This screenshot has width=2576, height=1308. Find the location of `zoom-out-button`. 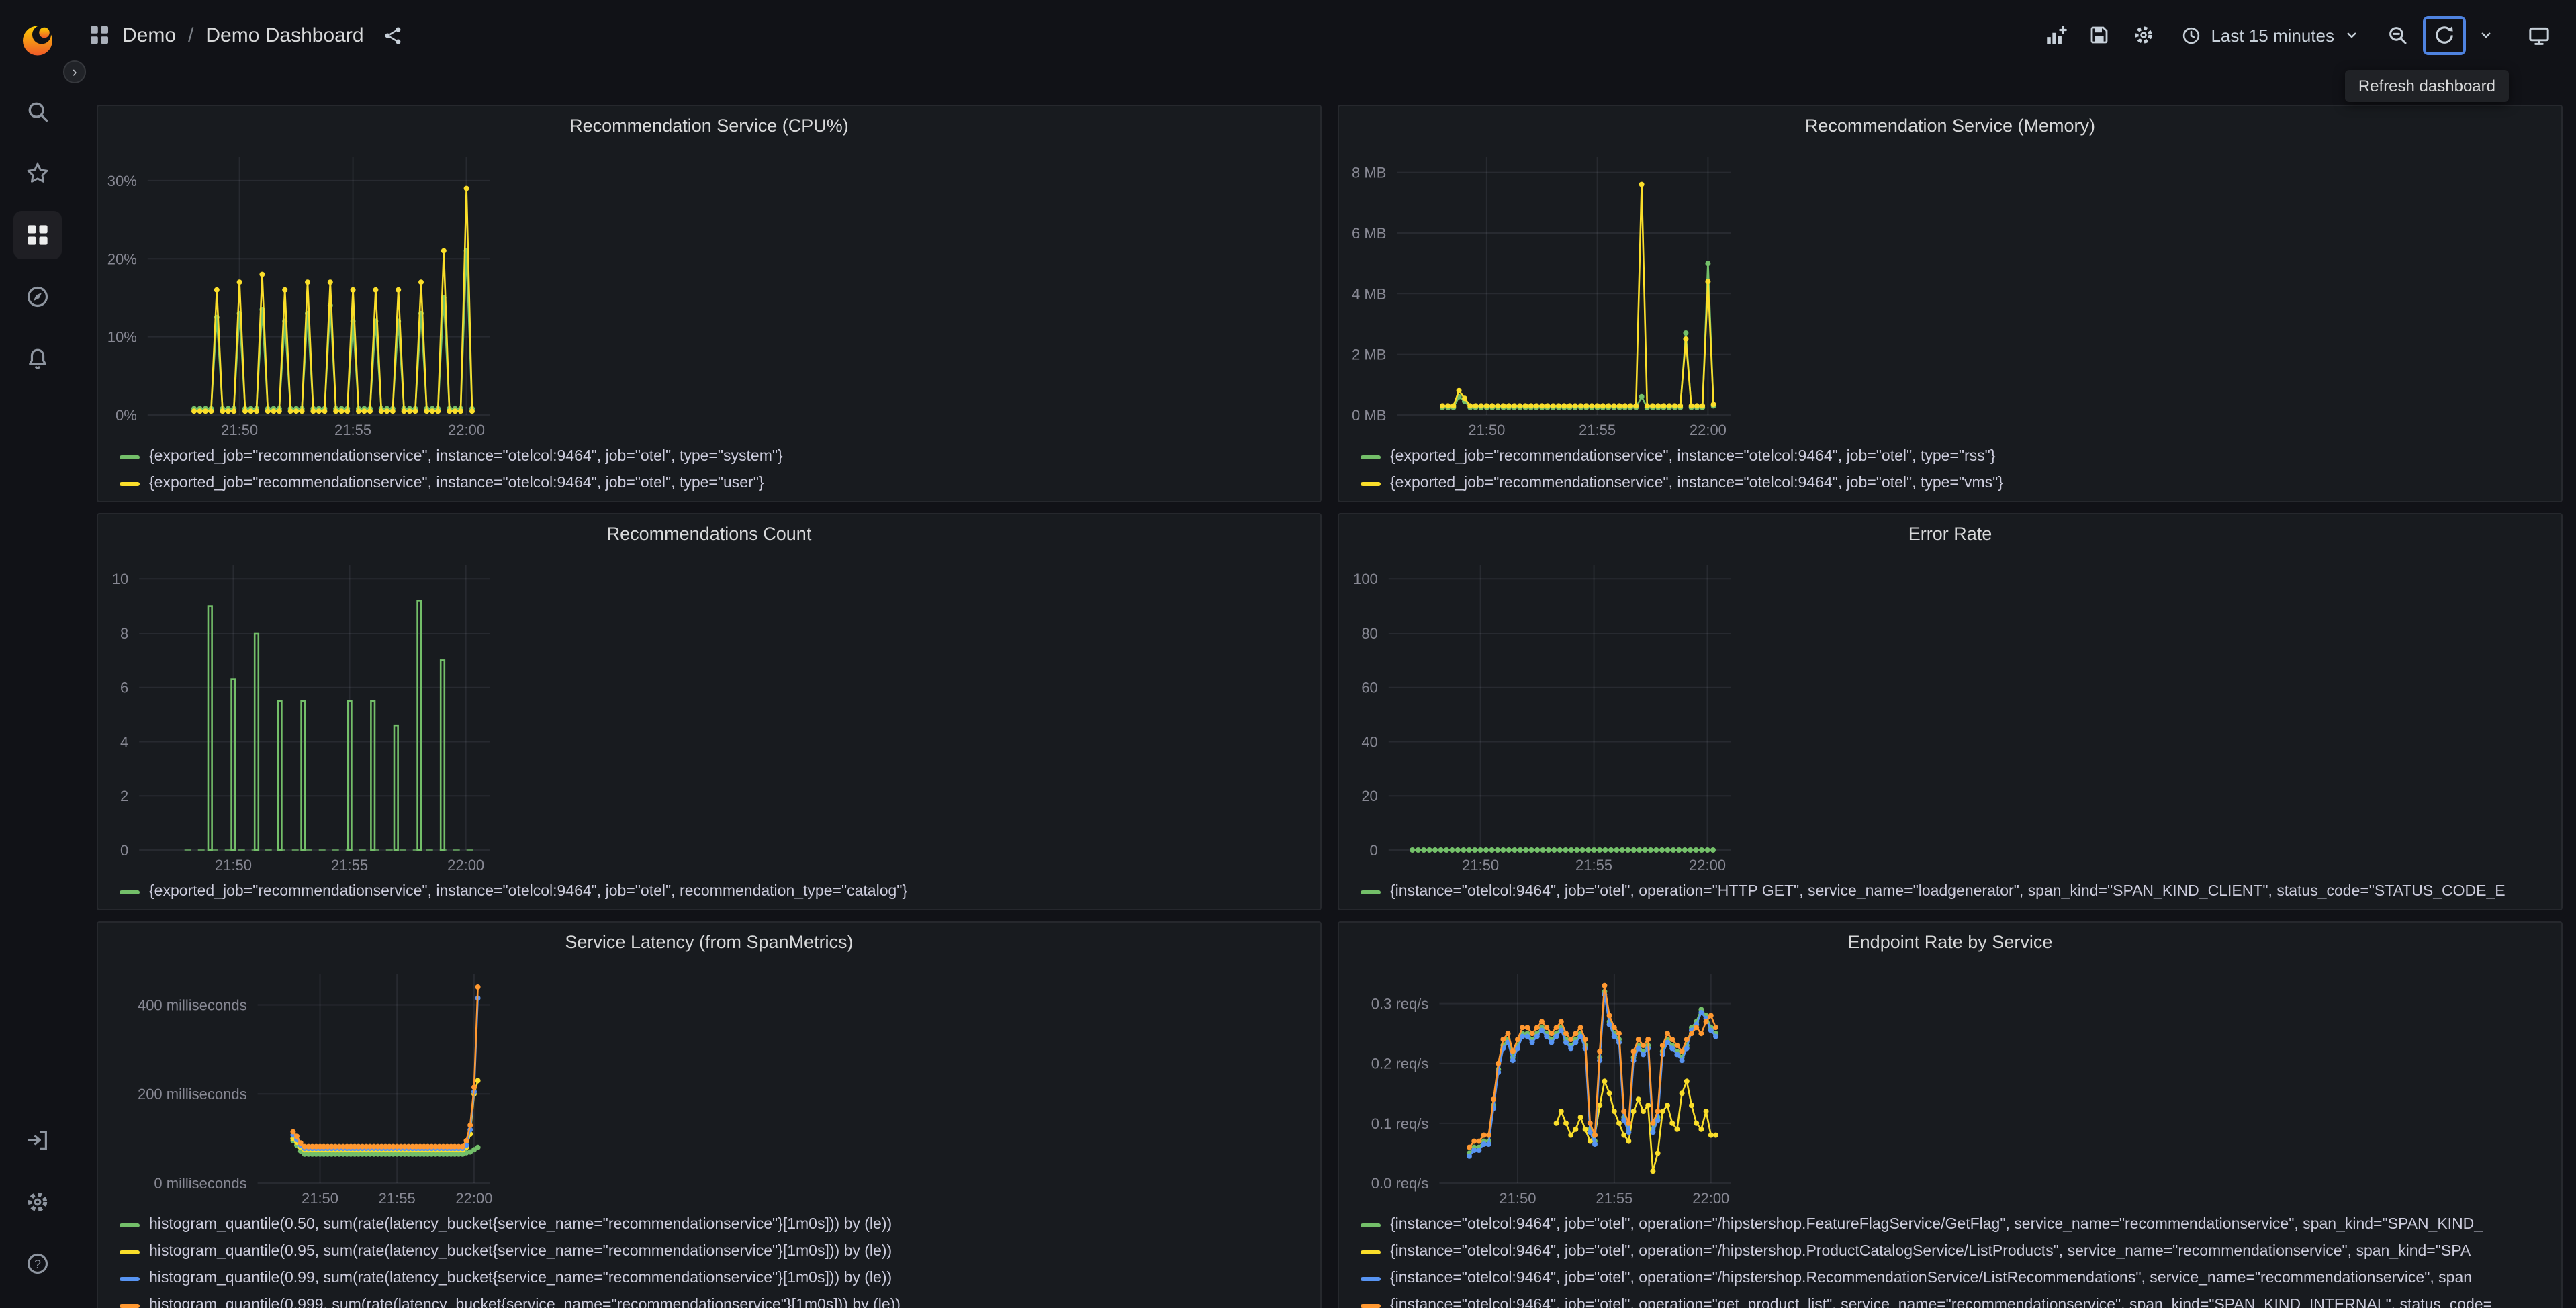

zoom-out-button is located at coordinates (2397, 35).